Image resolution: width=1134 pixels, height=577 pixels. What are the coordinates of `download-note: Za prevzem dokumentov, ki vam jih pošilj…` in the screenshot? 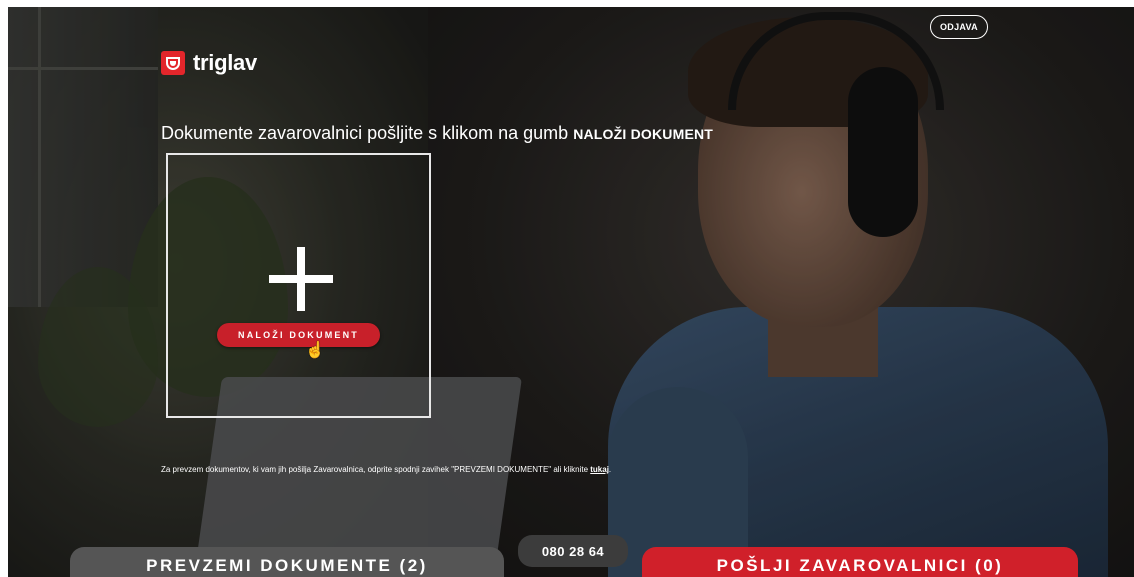 It's located at (386, 469).